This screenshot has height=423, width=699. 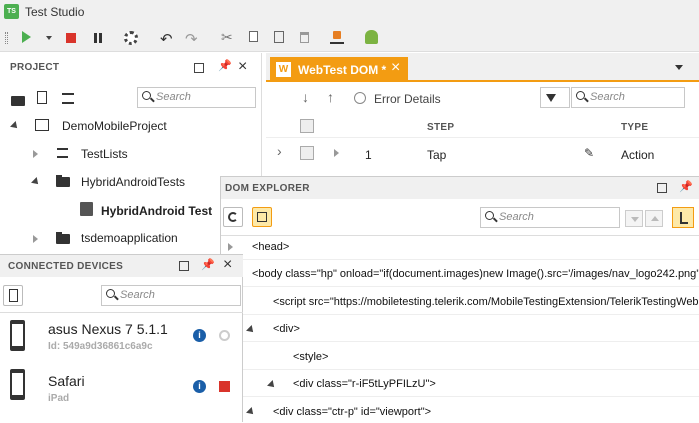 I want to click on project-close-icon: ×, so click(x=242, y=67).